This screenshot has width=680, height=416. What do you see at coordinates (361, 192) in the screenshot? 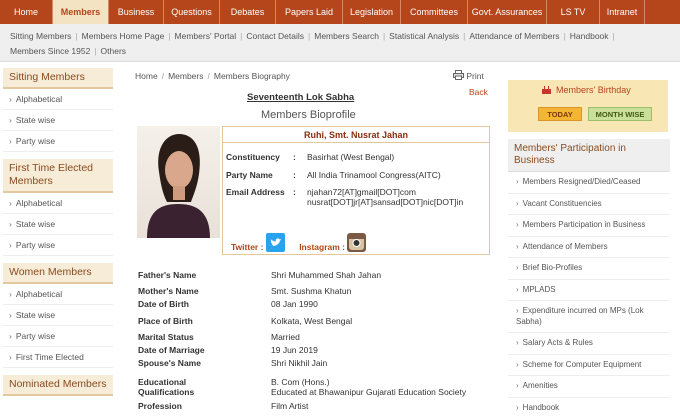
I see `email-value-1: njahan72[AT]gmail[DOT]com` at bounding box center [361, 192].